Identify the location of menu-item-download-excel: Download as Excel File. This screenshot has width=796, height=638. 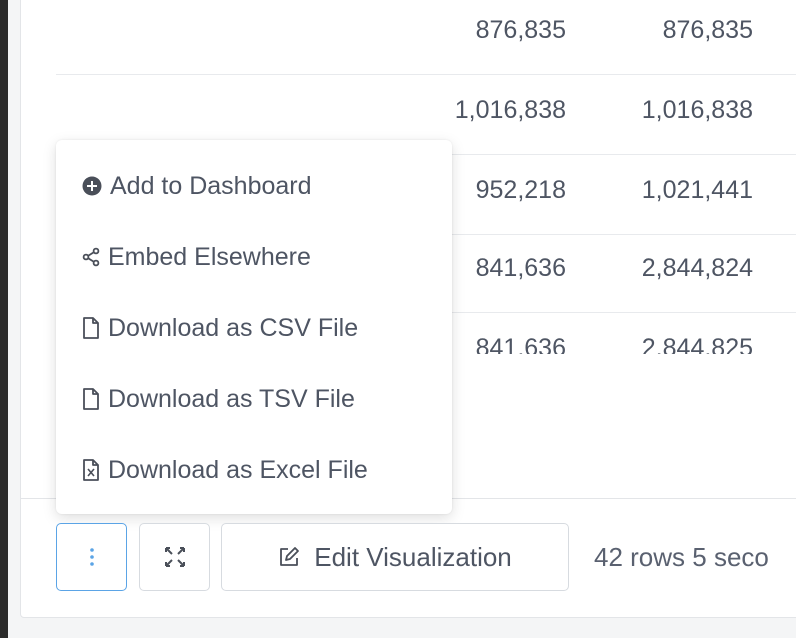
(225, 470).